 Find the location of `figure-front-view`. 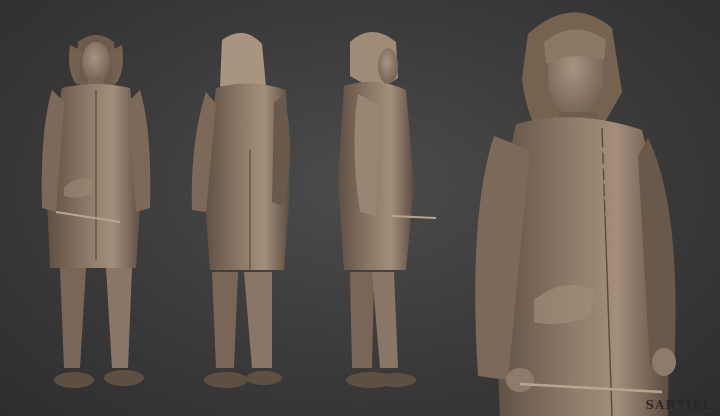

figure-front-view is located at coordinates (96, 211).